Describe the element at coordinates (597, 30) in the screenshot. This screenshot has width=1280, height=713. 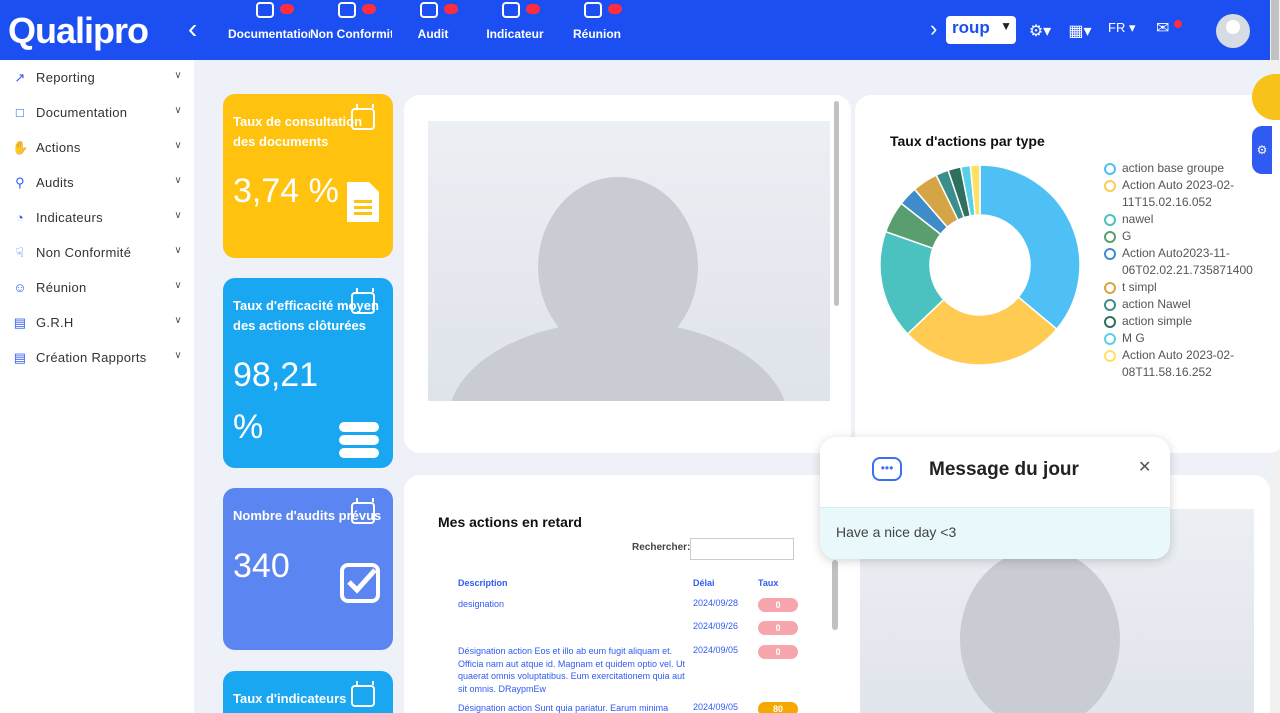
I see `module-reunion: Réunion` at that location.